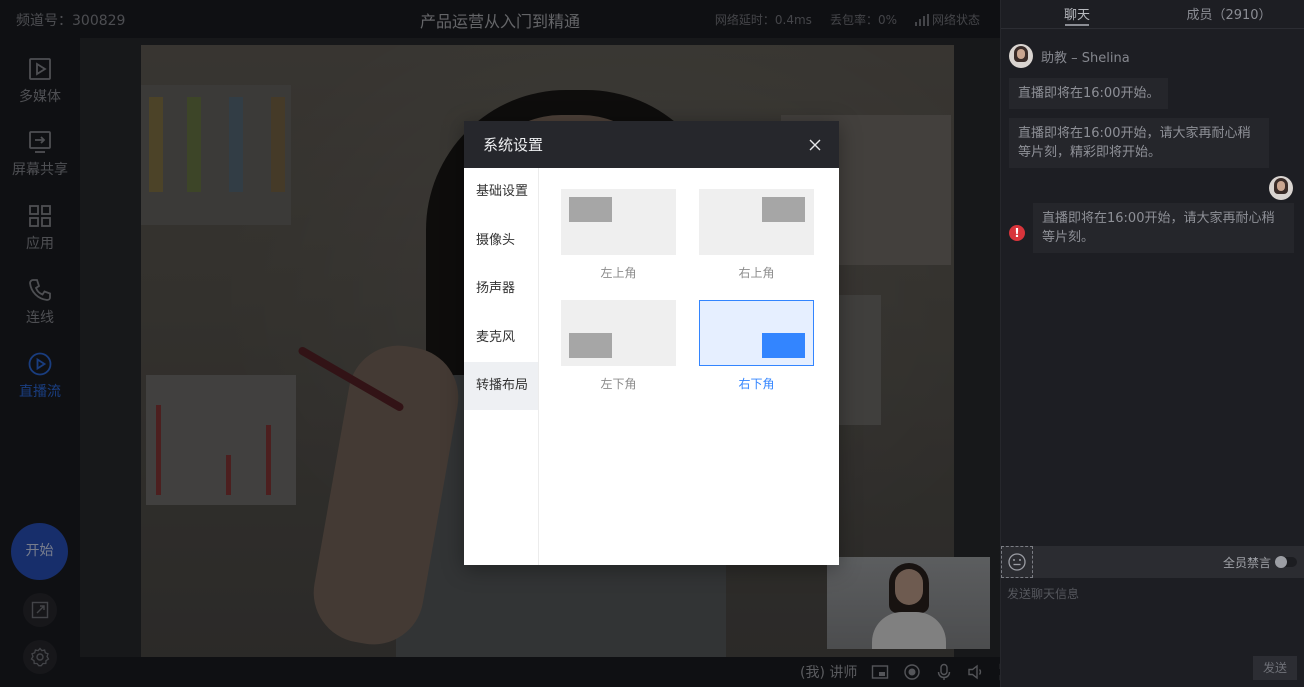  I want to click on layout-label-top-right: 右上角, so click(756, 273).